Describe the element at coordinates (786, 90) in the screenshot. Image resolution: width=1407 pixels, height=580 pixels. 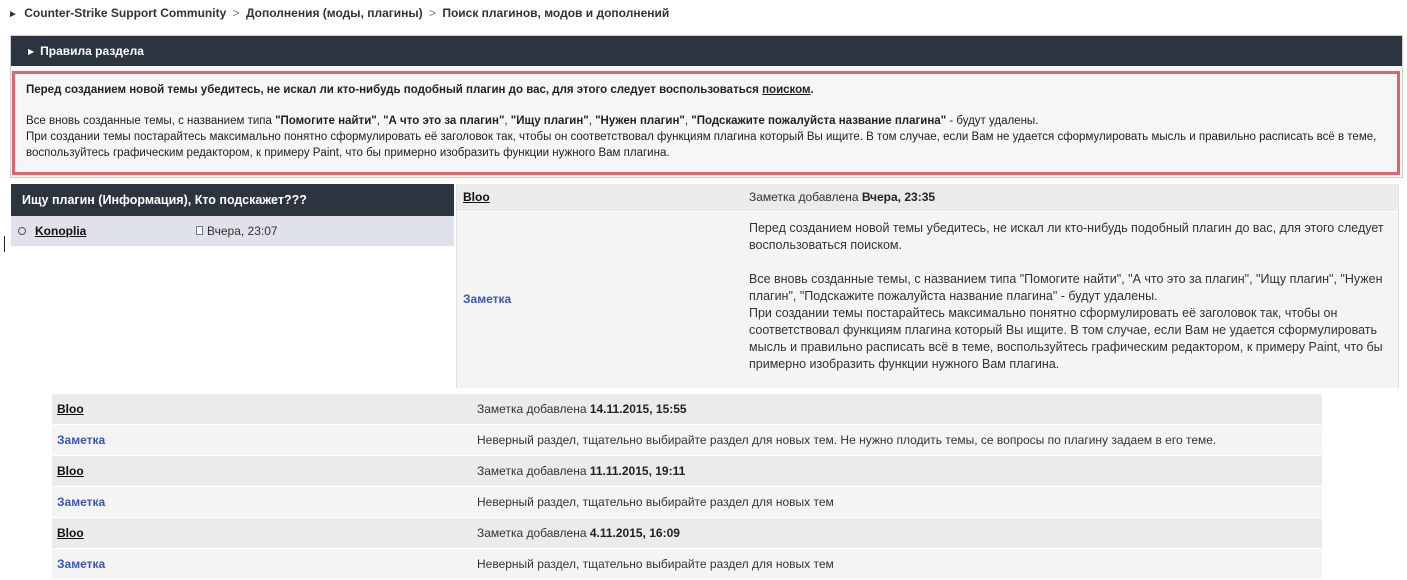
I see `search-link: поиском` at that location.